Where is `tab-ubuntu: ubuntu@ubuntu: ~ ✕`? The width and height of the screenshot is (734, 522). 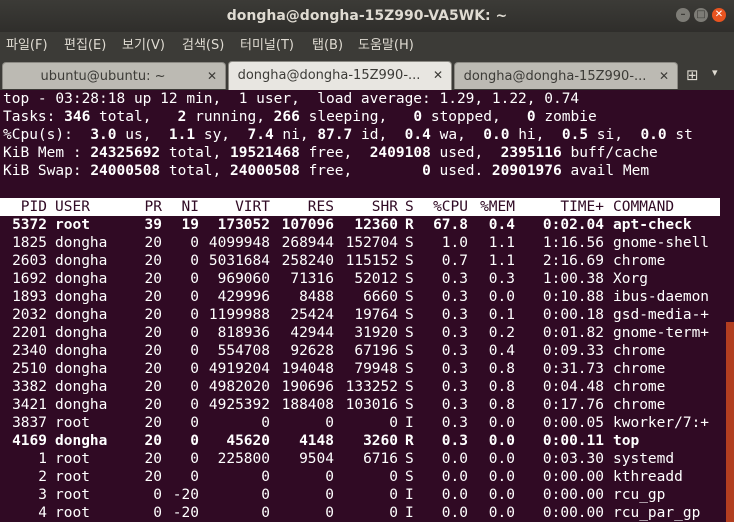
tab-ubuntu: ubuntu@ubuntu: ~ ✕ is located at coordinates (114, 75).